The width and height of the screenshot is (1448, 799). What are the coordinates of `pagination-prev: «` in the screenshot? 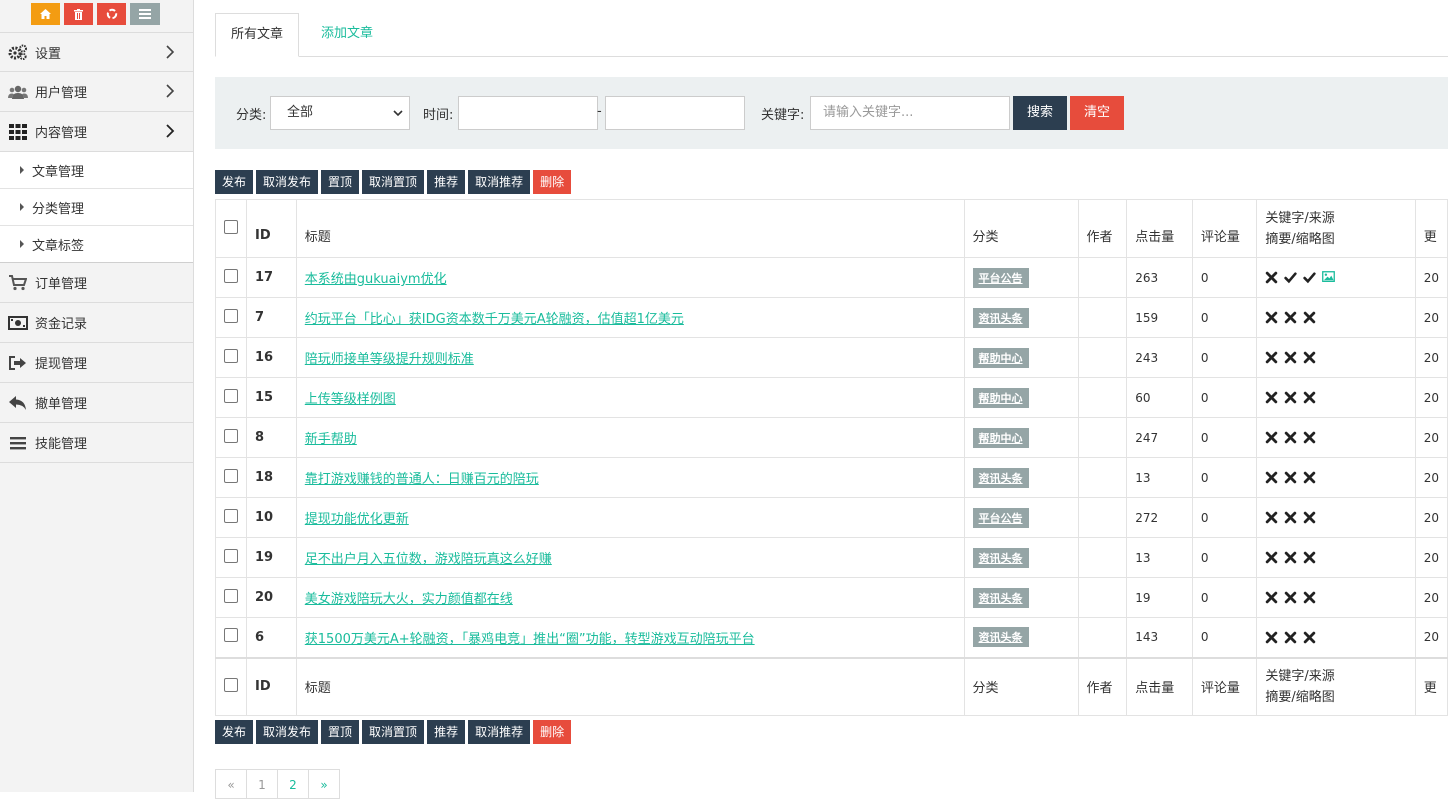 It's located at (231, 784).